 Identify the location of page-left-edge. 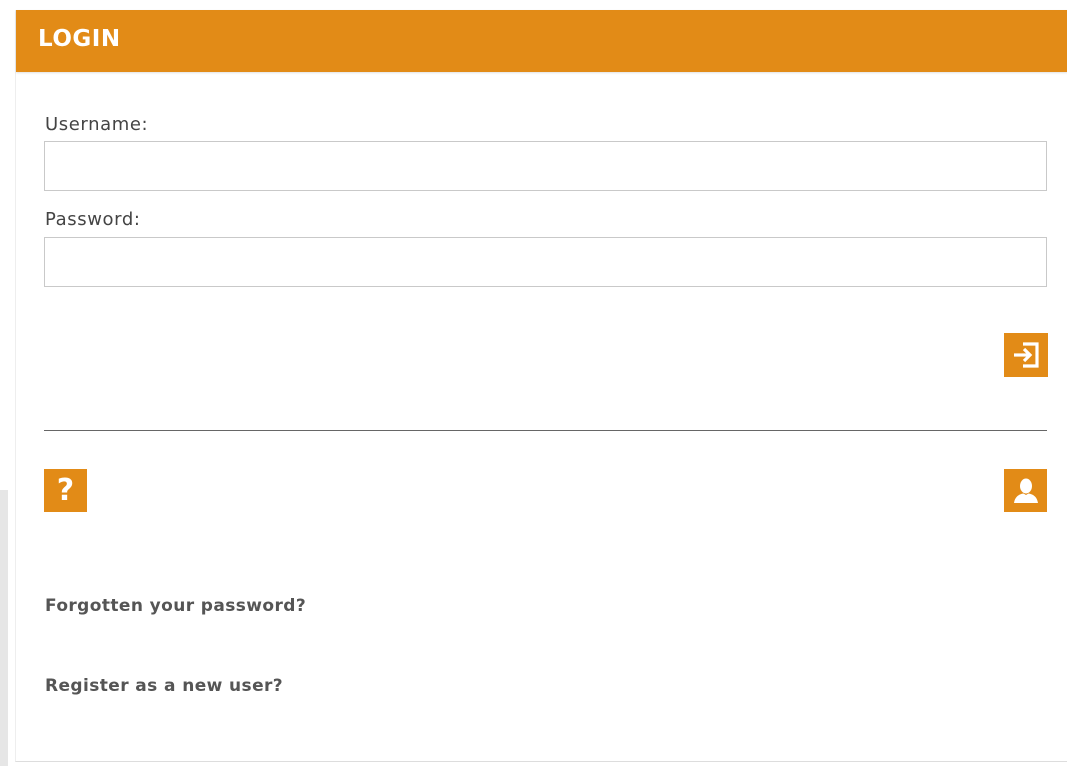
(4, 628).